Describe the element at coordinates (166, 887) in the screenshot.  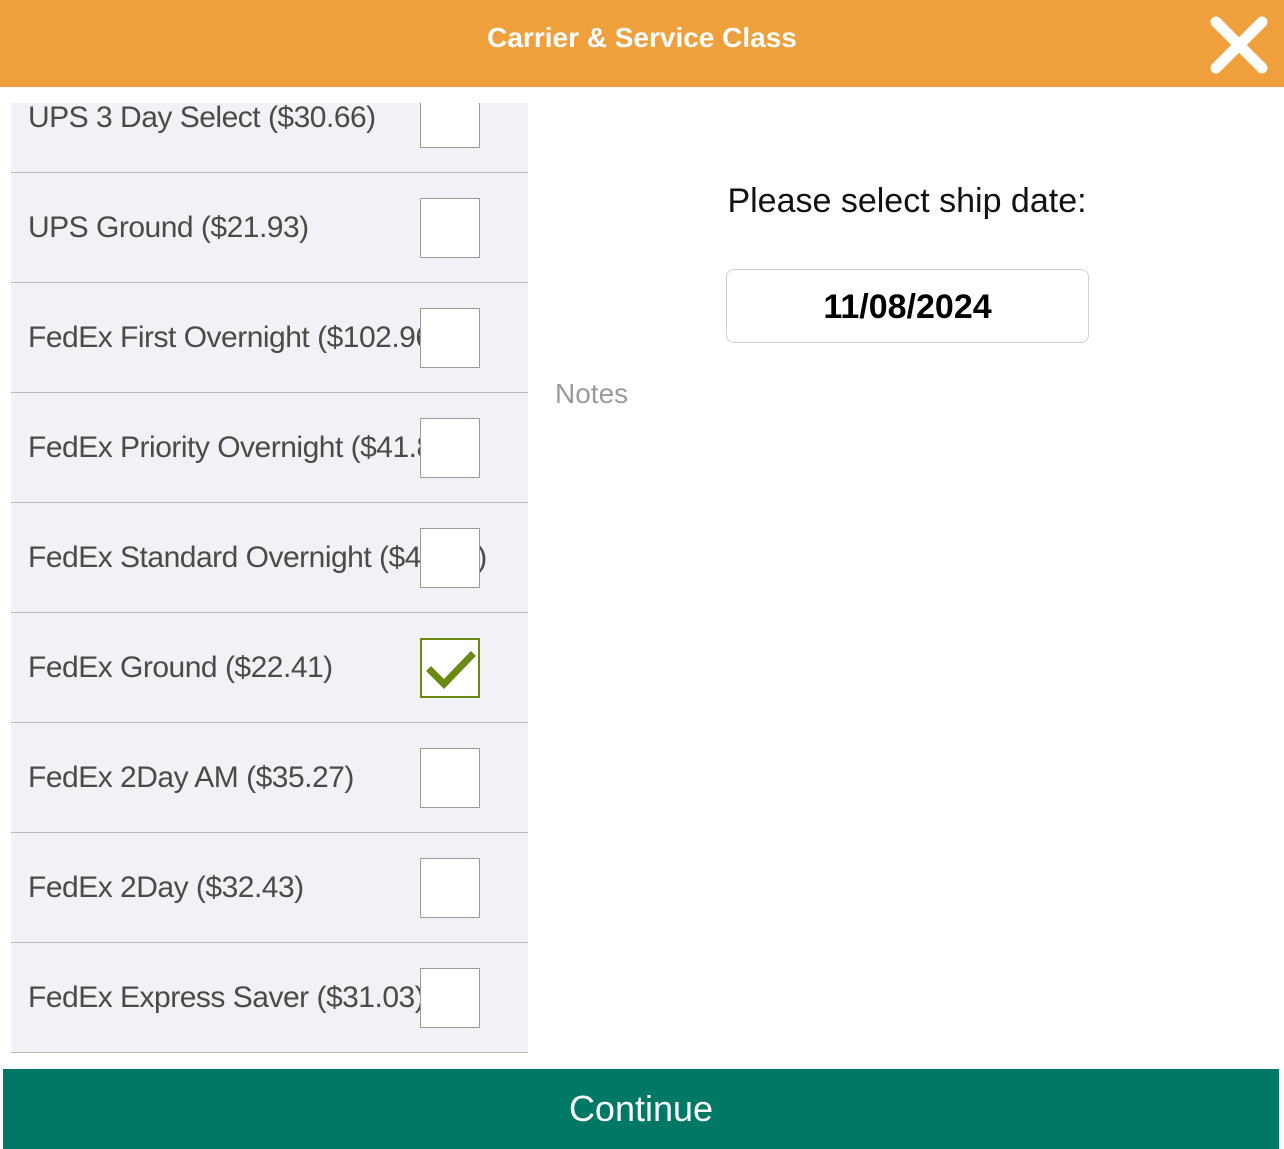
I see `service-label: FedEx 2Day ($32.43)` at that location.